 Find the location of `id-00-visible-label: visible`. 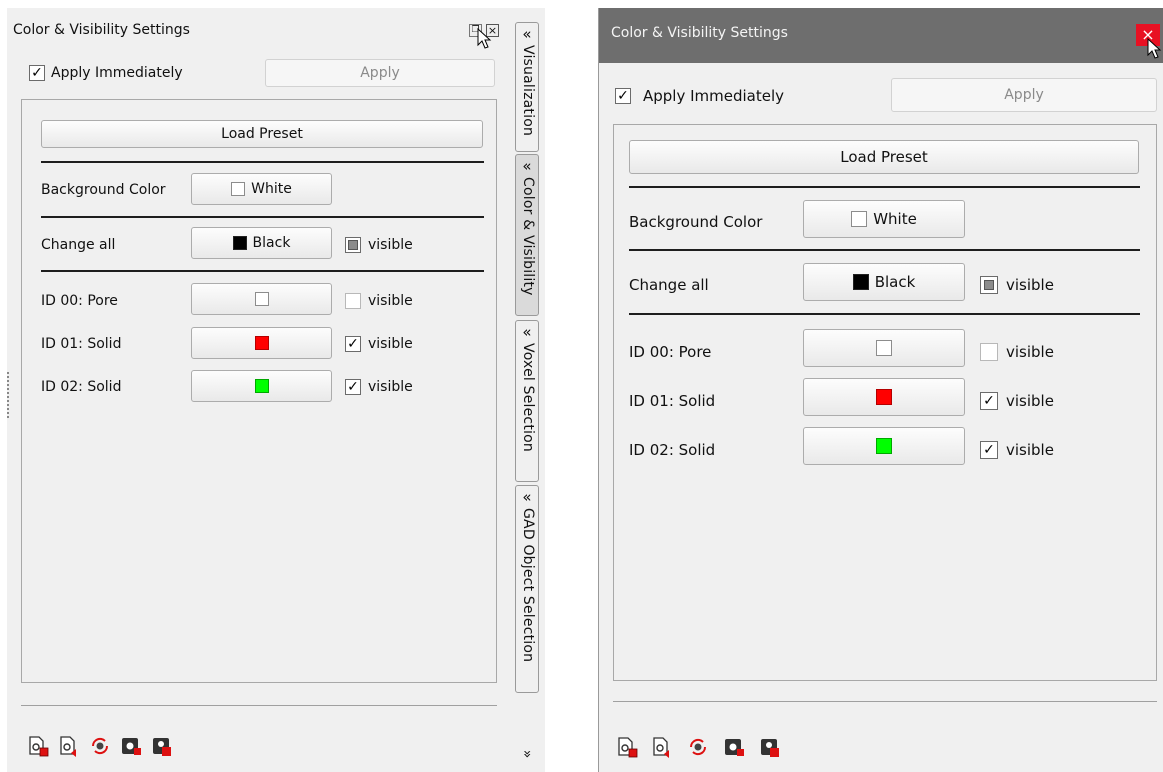

id-00-visible-label: visible is located at coordinates (1030, 352).